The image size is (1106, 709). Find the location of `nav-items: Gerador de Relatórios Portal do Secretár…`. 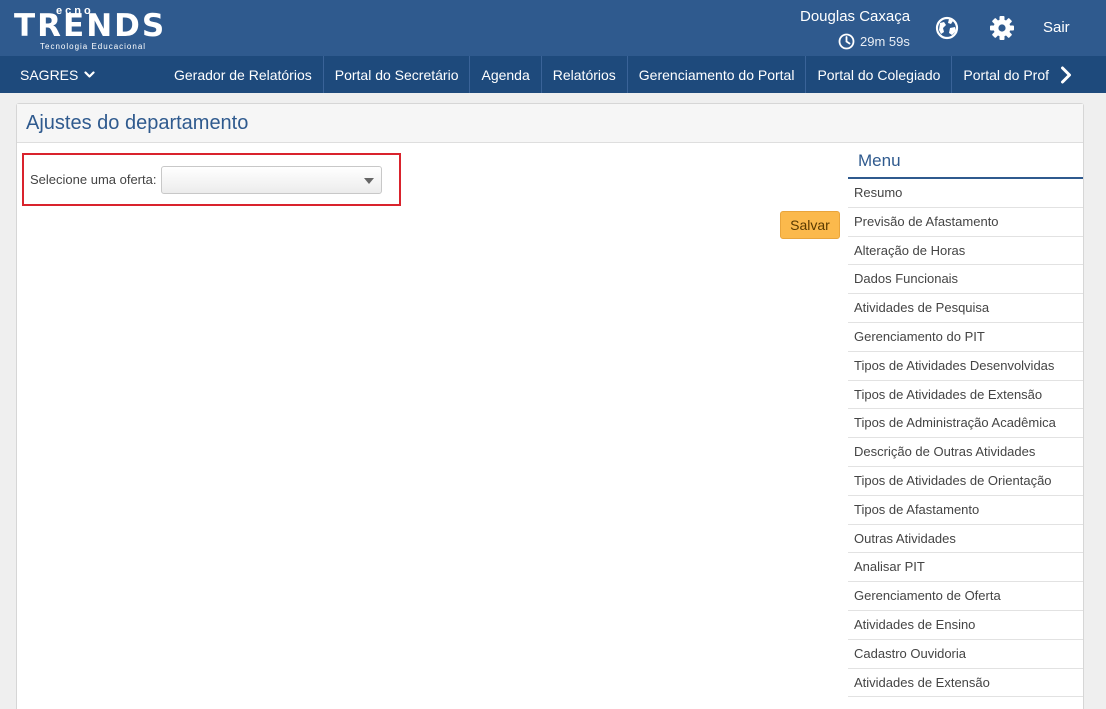

nav-items: Gerador de Relatórios Portal do Secretár… is located at coordinates (608, 74).